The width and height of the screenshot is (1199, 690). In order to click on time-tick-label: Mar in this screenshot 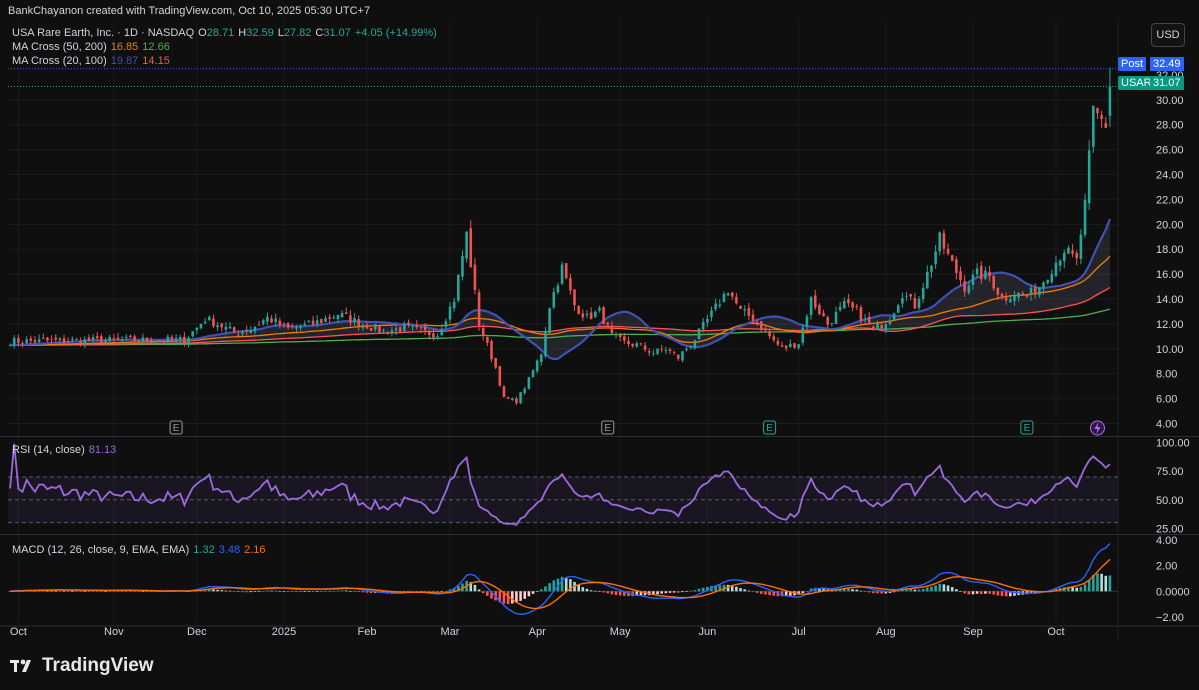, I will do `click(450, 632)`.